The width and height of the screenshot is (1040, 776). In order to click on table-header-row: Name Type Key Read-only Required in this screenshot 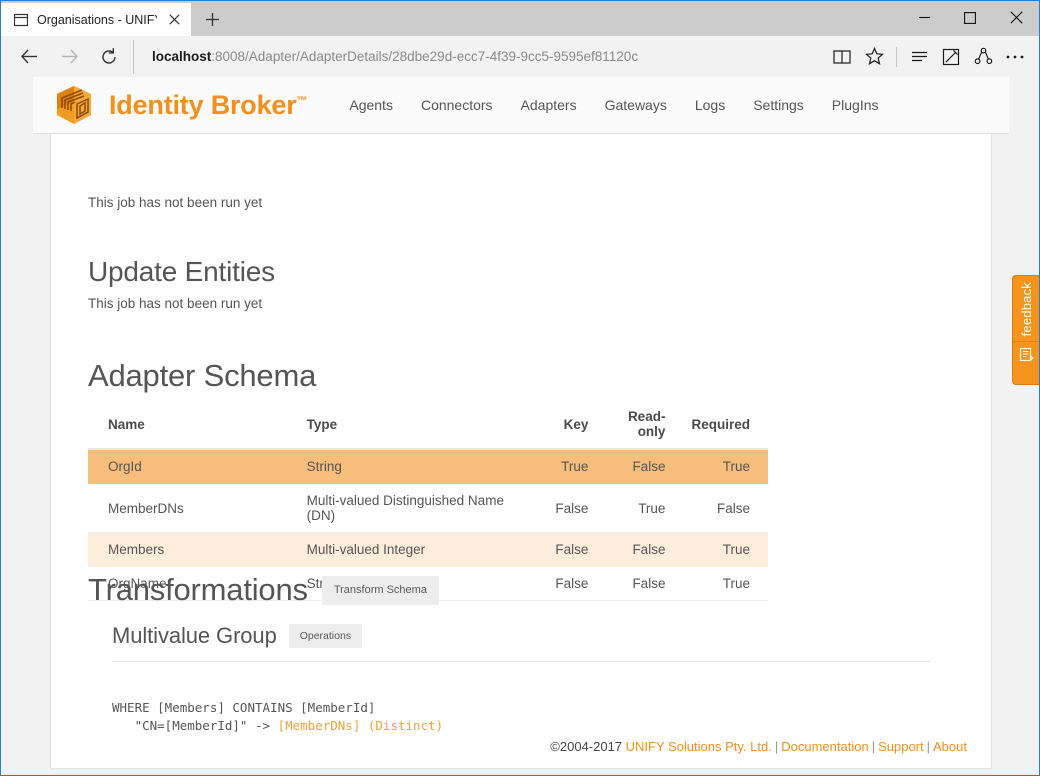, I will do `click(428, 427)`.